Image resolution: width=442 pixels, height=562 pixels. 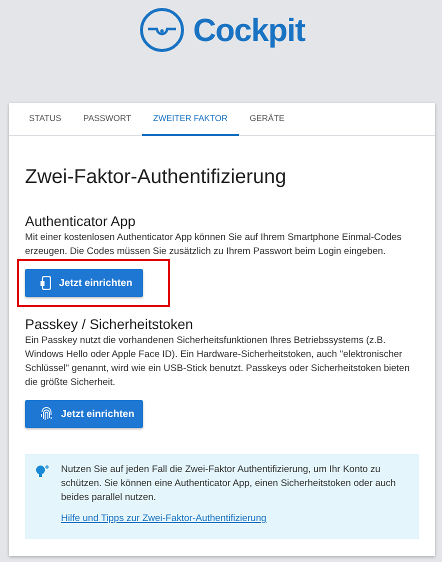 I want to click on page-heading: Zwei-Faktor-Authentifizierung, so click(x=156, y=177).